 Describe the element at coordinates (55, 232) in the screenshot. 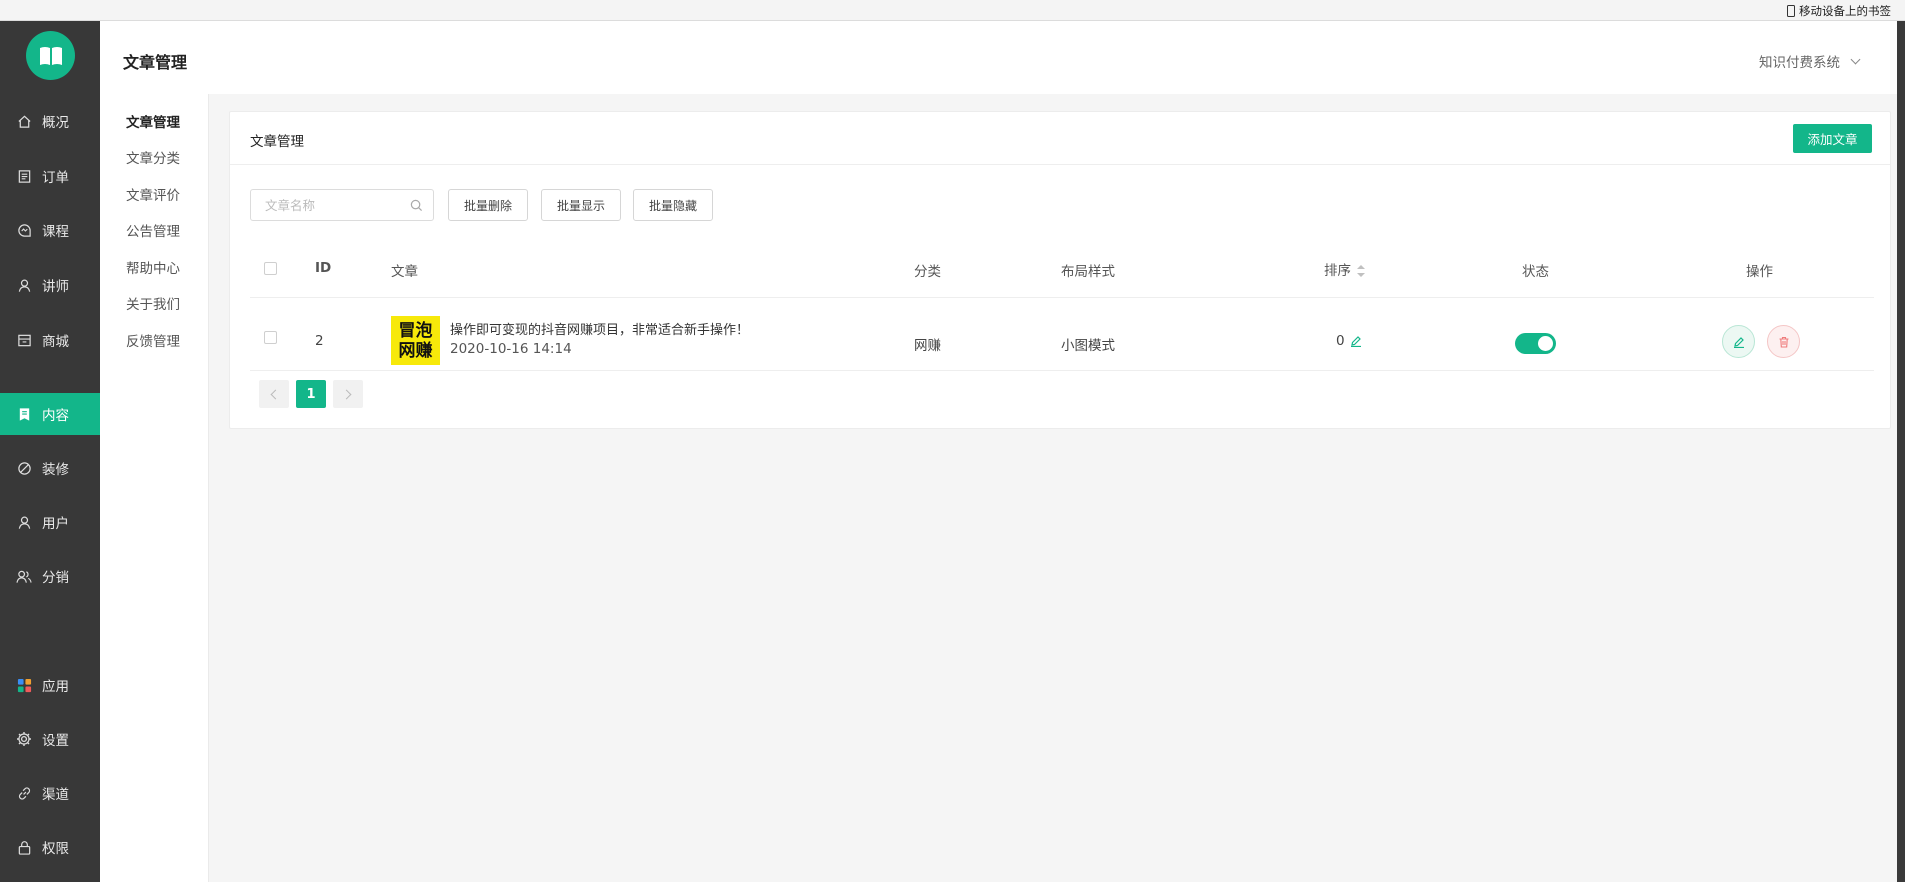

I see `sidebar-item-label: 课程` at that location.